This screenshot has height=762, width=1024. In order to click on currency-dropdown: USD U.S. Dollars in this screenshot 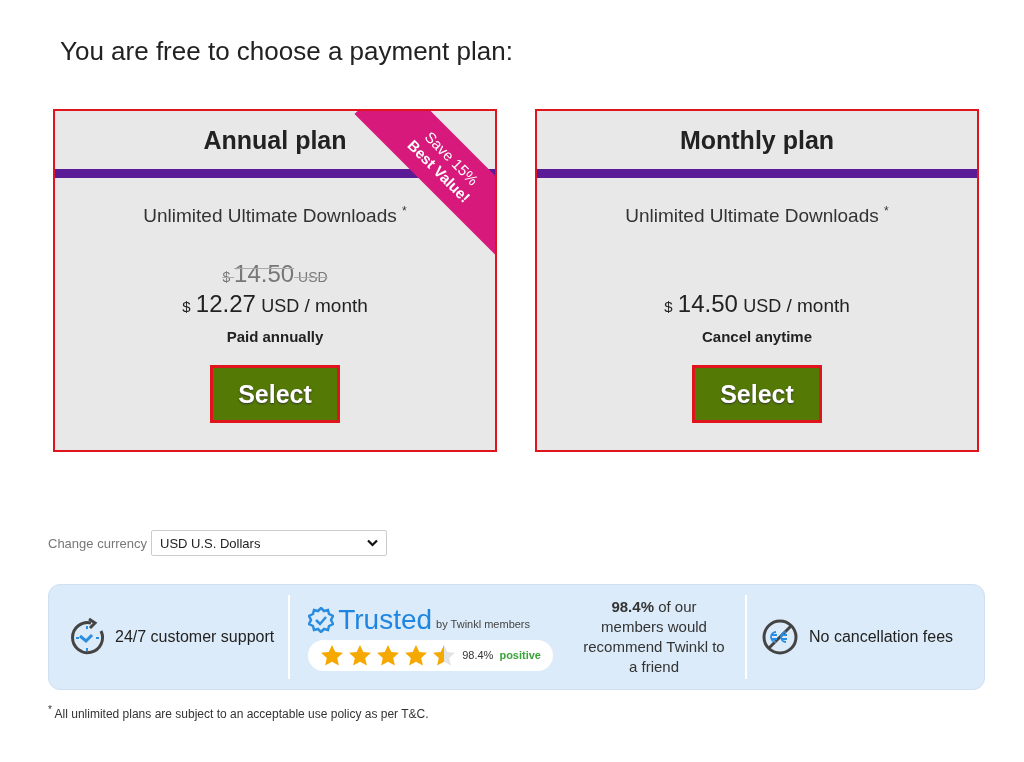, I will do `click(269, 543)`.